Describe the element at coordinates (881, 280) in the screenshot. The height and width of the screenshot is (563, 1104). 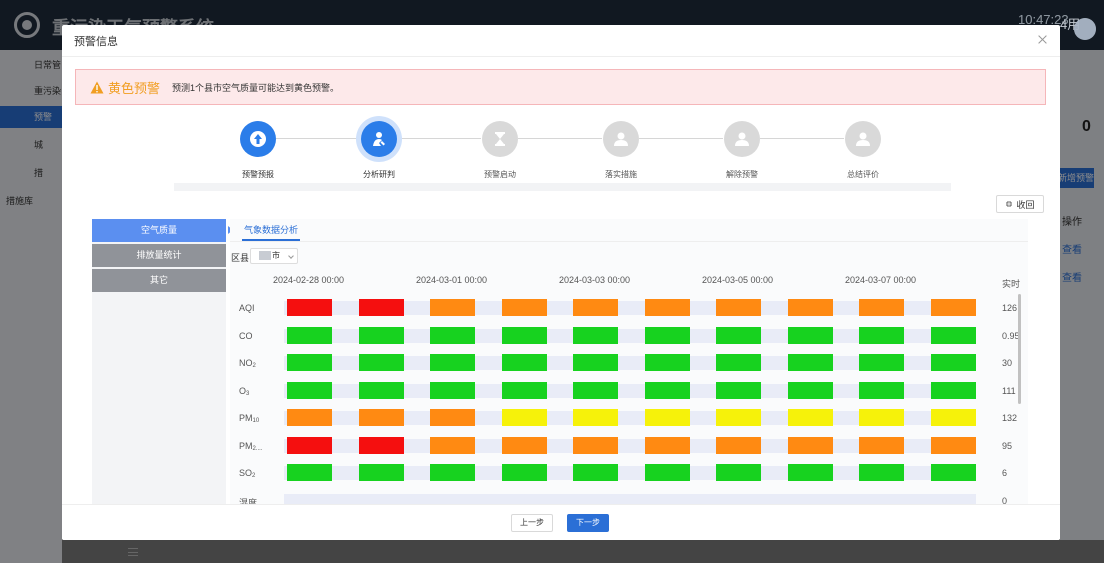
I see `date-header: 2024-03-07 00:00` at that location.